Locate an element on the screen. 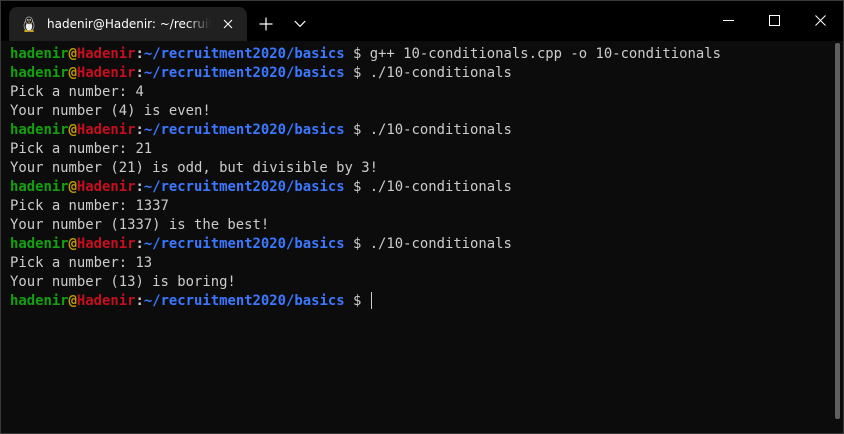 This screenshot has height=434, width=844. maximize-icon is located at coordinates (774, 20).